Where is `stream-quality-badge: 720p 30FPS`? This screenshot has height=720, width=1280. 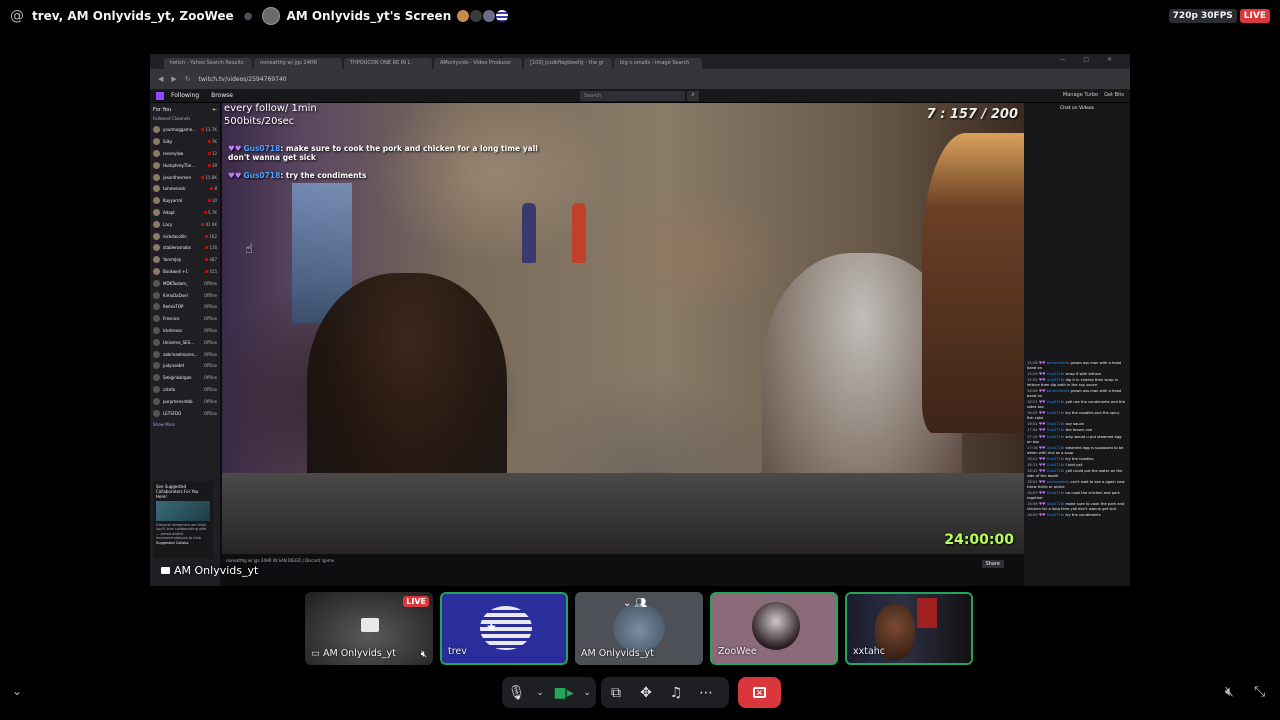 stream-quality-badge: 720p 30FPS is located at coordinates (1202, 16).